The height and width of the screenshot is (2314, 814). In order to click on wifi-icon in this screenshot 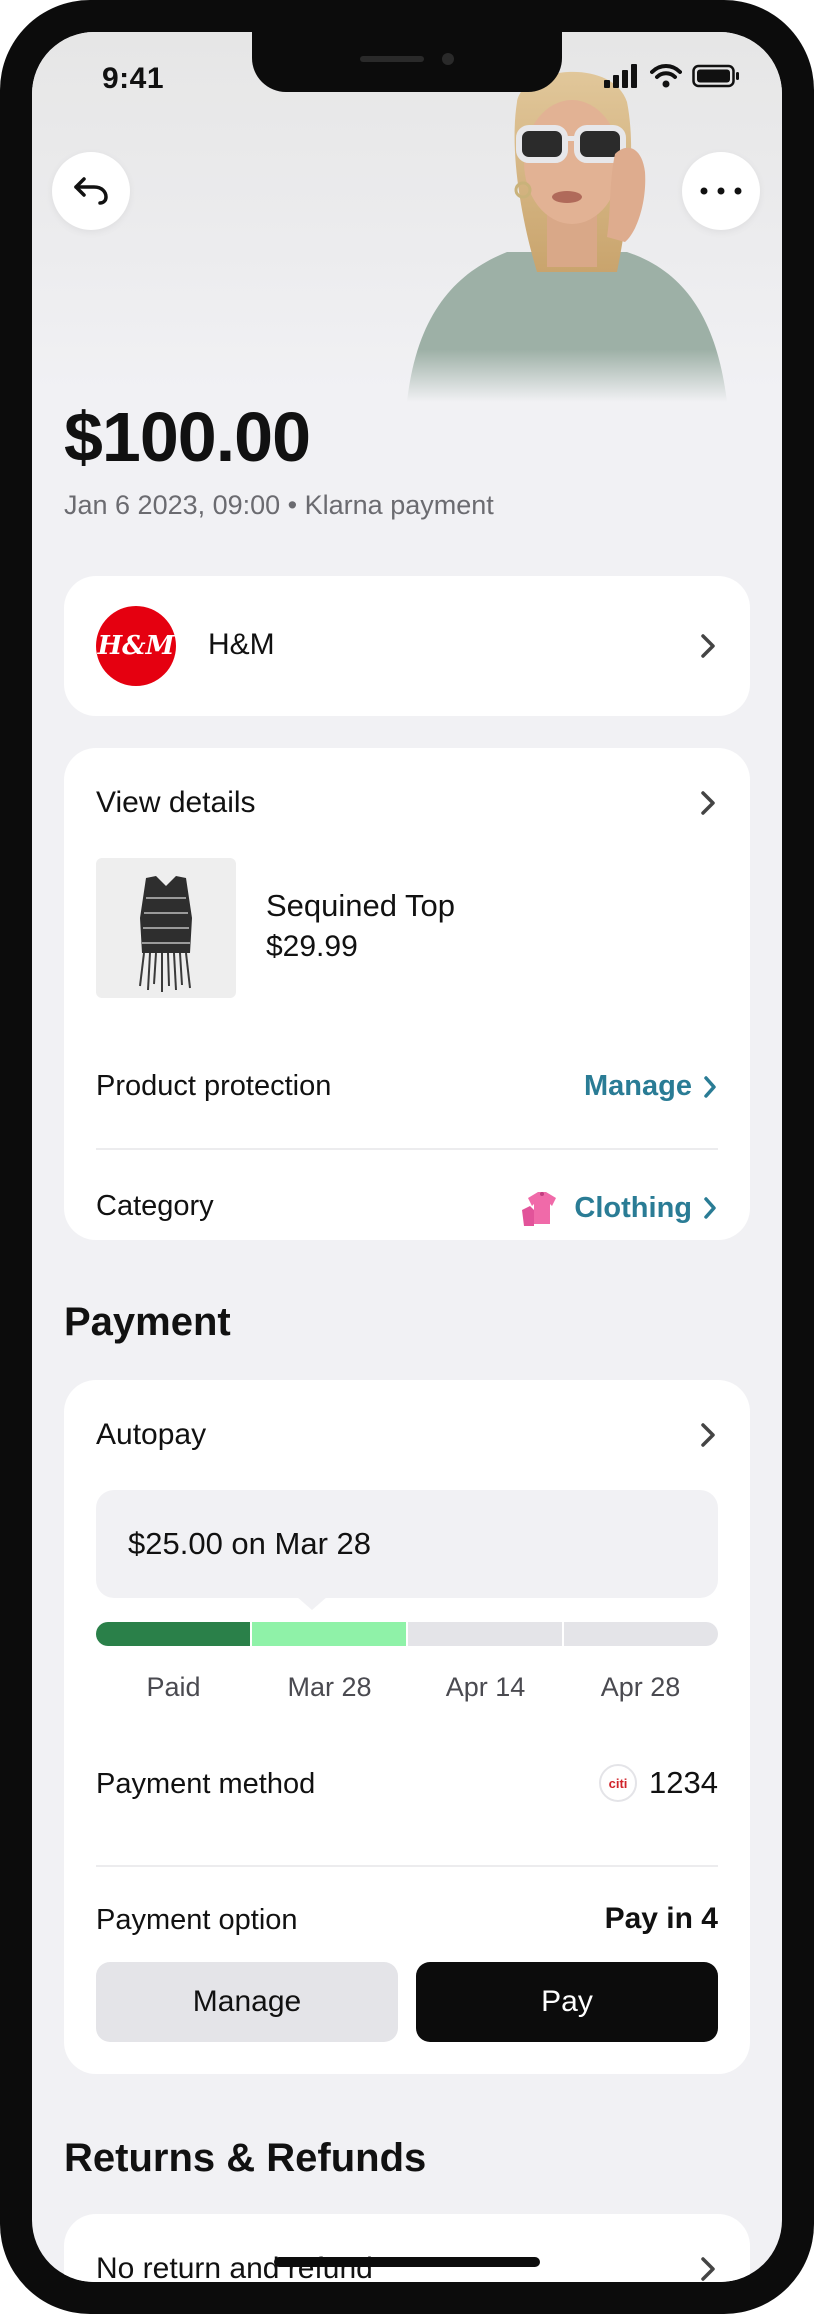, I will do `click(666, 76)`.